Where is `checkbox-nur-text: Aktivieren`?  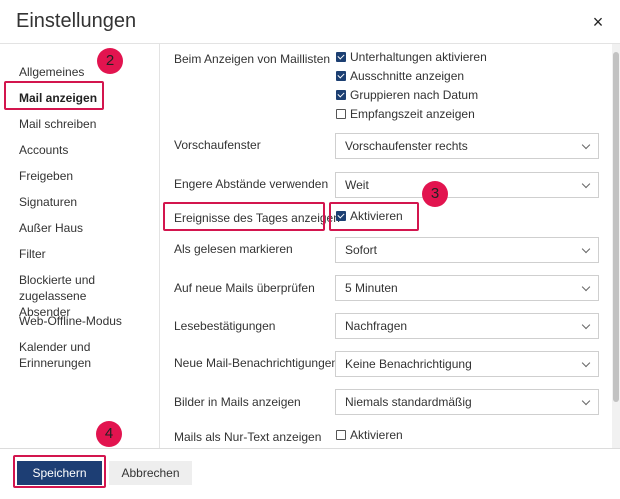 checkbox-nur-text: Aktivieren is located at coordinates (369, 435).